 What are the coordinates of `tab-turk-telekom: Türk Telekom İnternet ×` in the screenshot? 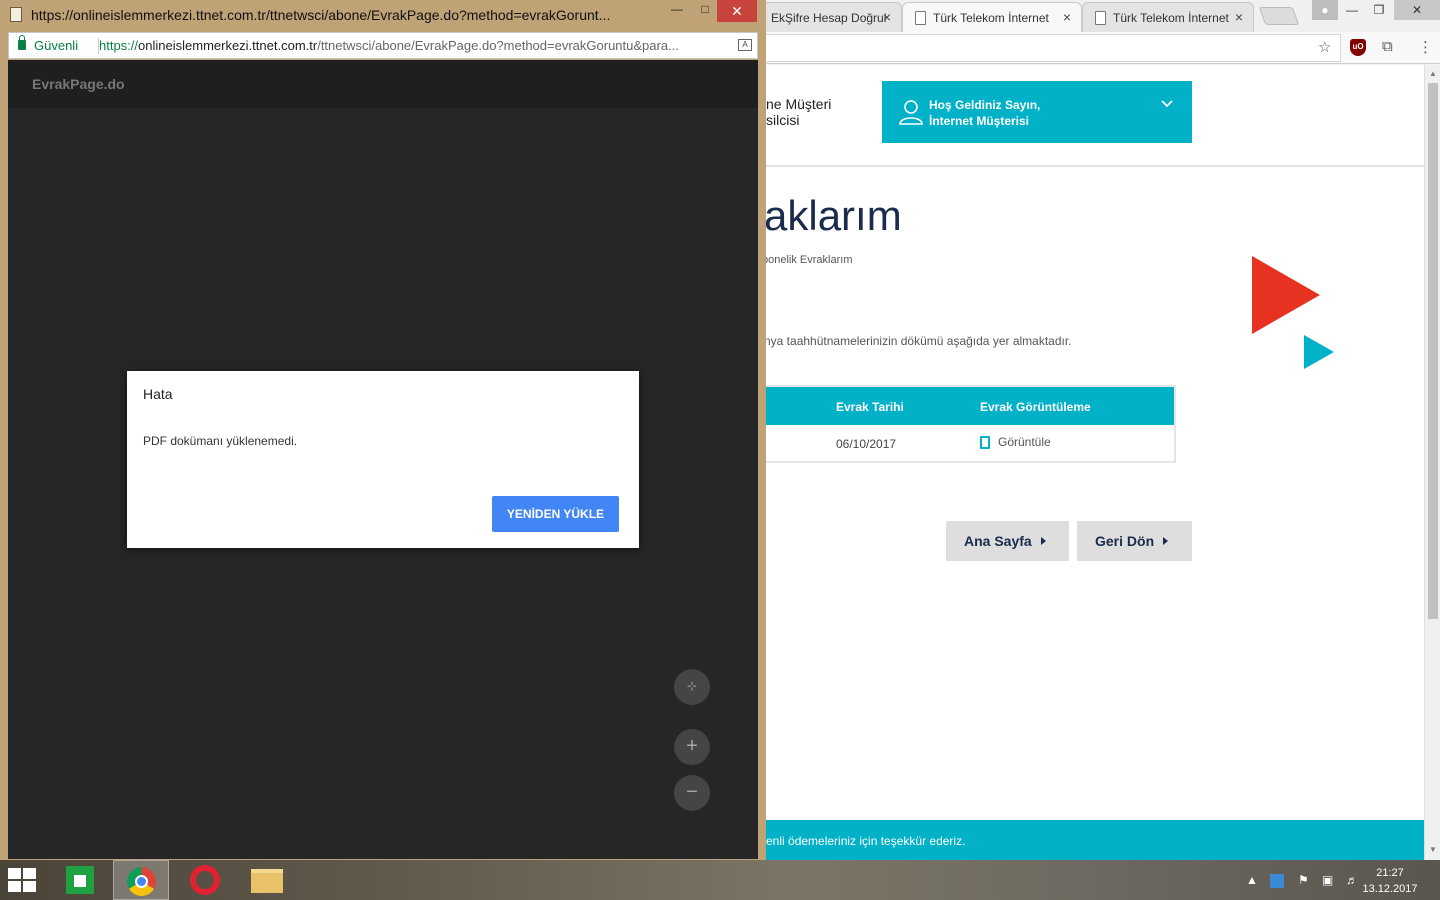 It's located at (1168, 17).